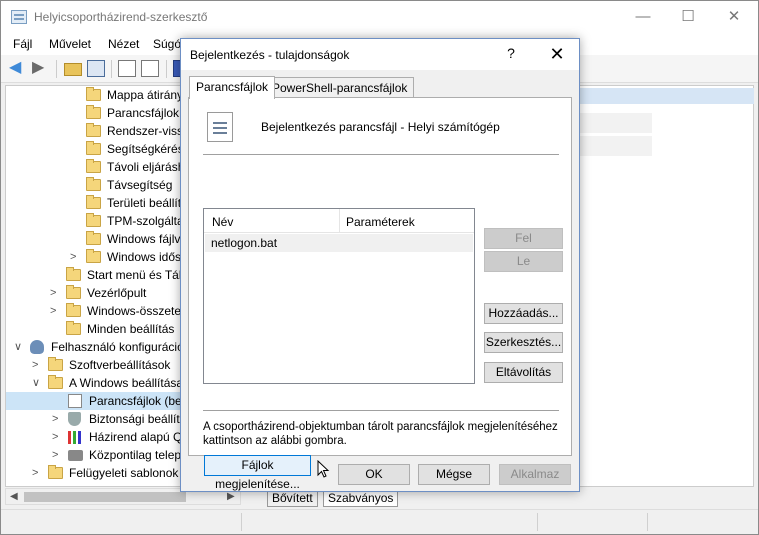  Describe the element at coordinates (22, 44) in the screenshot. I see `menu-file: Fájl` at that location.